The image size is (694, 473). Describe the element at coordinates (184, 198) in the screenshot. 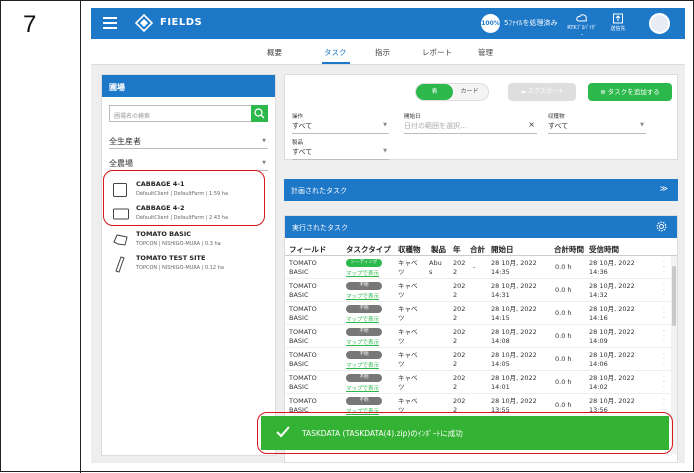

I see `cabbage-fields-highlight` at that location.